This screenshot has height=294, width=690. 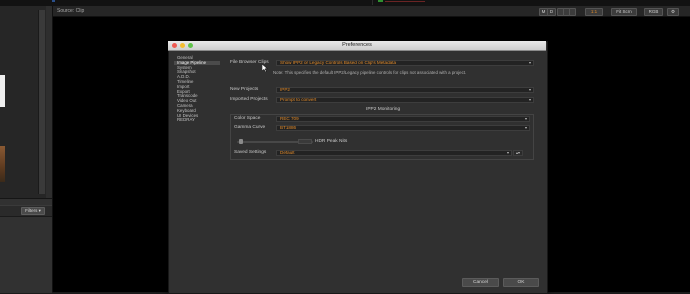 I want to click on hdr-peak-nits-label: HDR Peak Nits, so click(x=331, y=141).